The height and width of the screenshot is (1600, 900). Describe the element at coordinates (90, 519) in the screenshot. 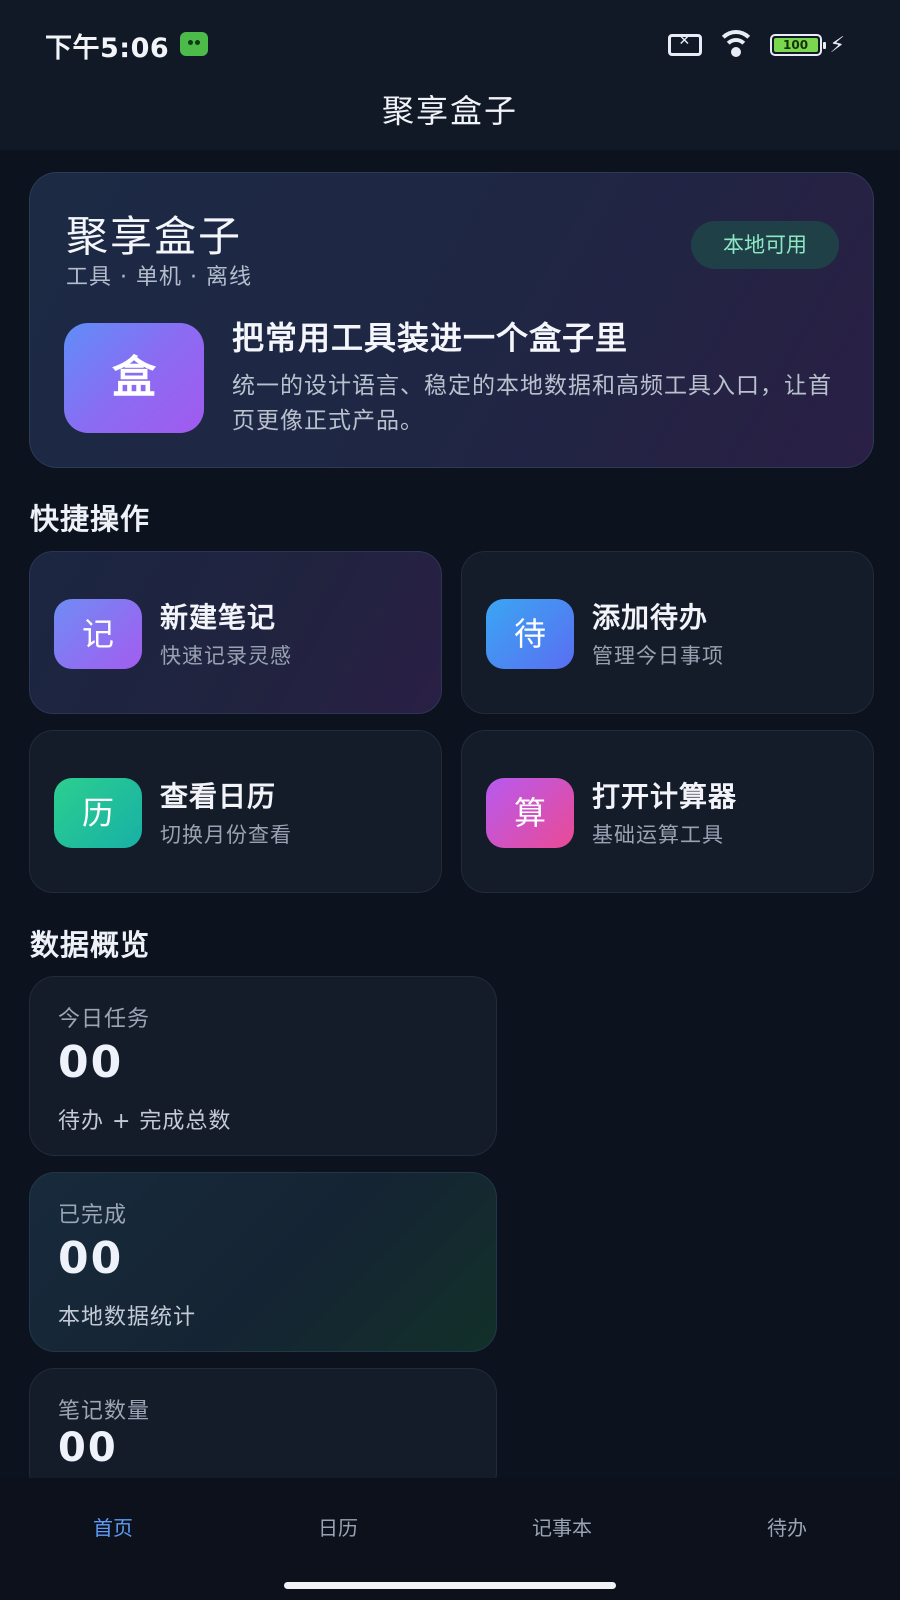

I see `quick-actions-title: 快捷操作` at that location.